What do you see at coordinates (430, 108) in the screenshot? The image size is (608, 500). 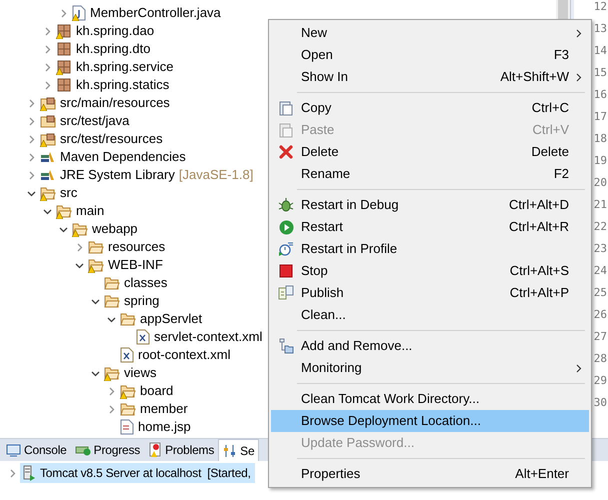 I see `menu-item: Copy Ctrl+C` at bounding box center [430, 108].